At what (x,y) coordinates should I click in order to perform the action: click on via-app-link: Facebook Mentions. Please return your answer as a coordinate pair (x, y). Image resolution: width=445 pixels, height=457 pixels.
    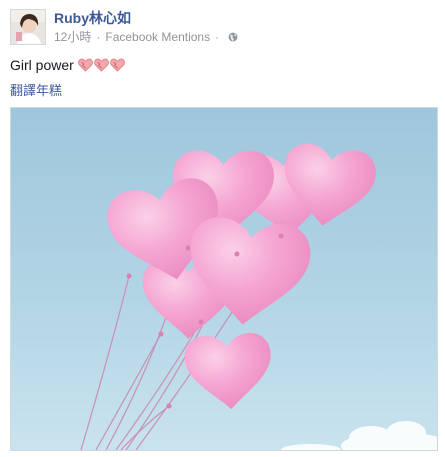
    Looking at the image, I should click on (157, 37).